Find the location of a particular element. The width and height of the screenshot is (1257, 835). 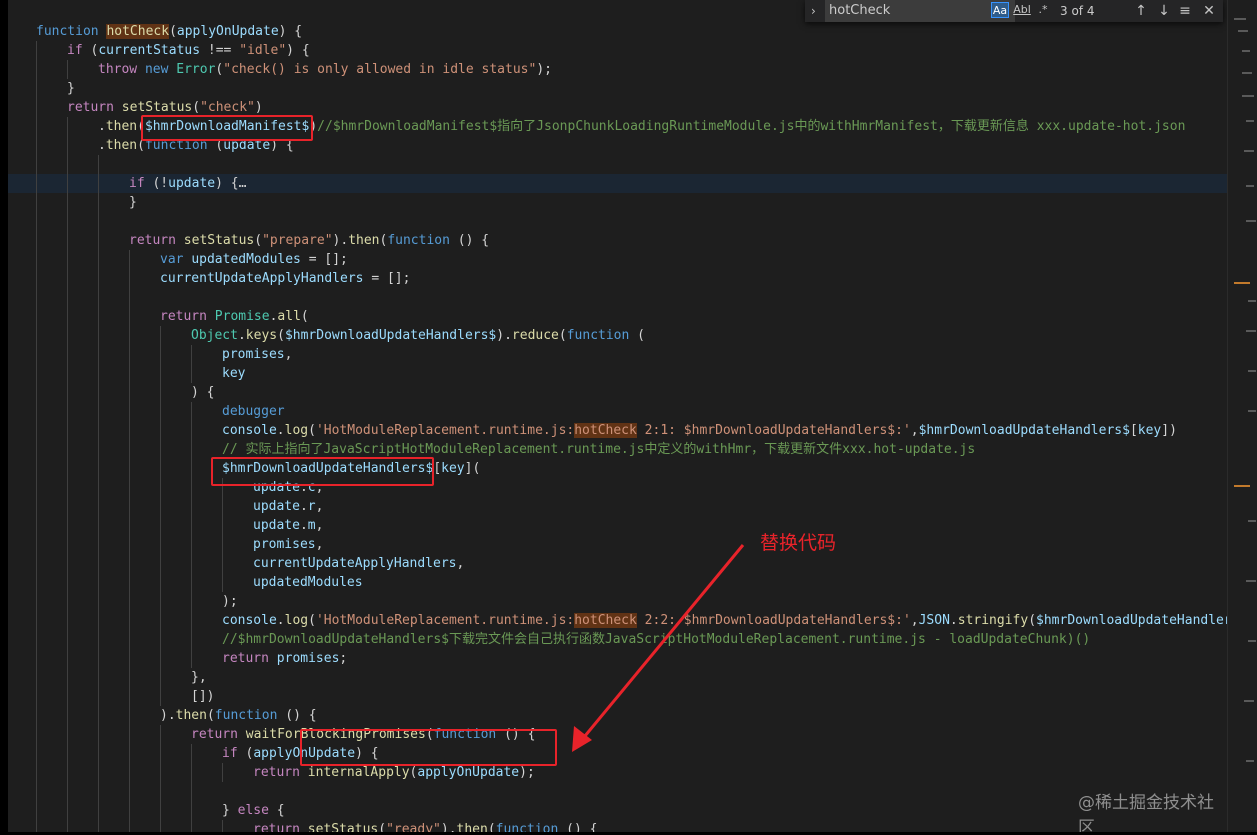

code-line: []) is located at coordinates (617, 696).